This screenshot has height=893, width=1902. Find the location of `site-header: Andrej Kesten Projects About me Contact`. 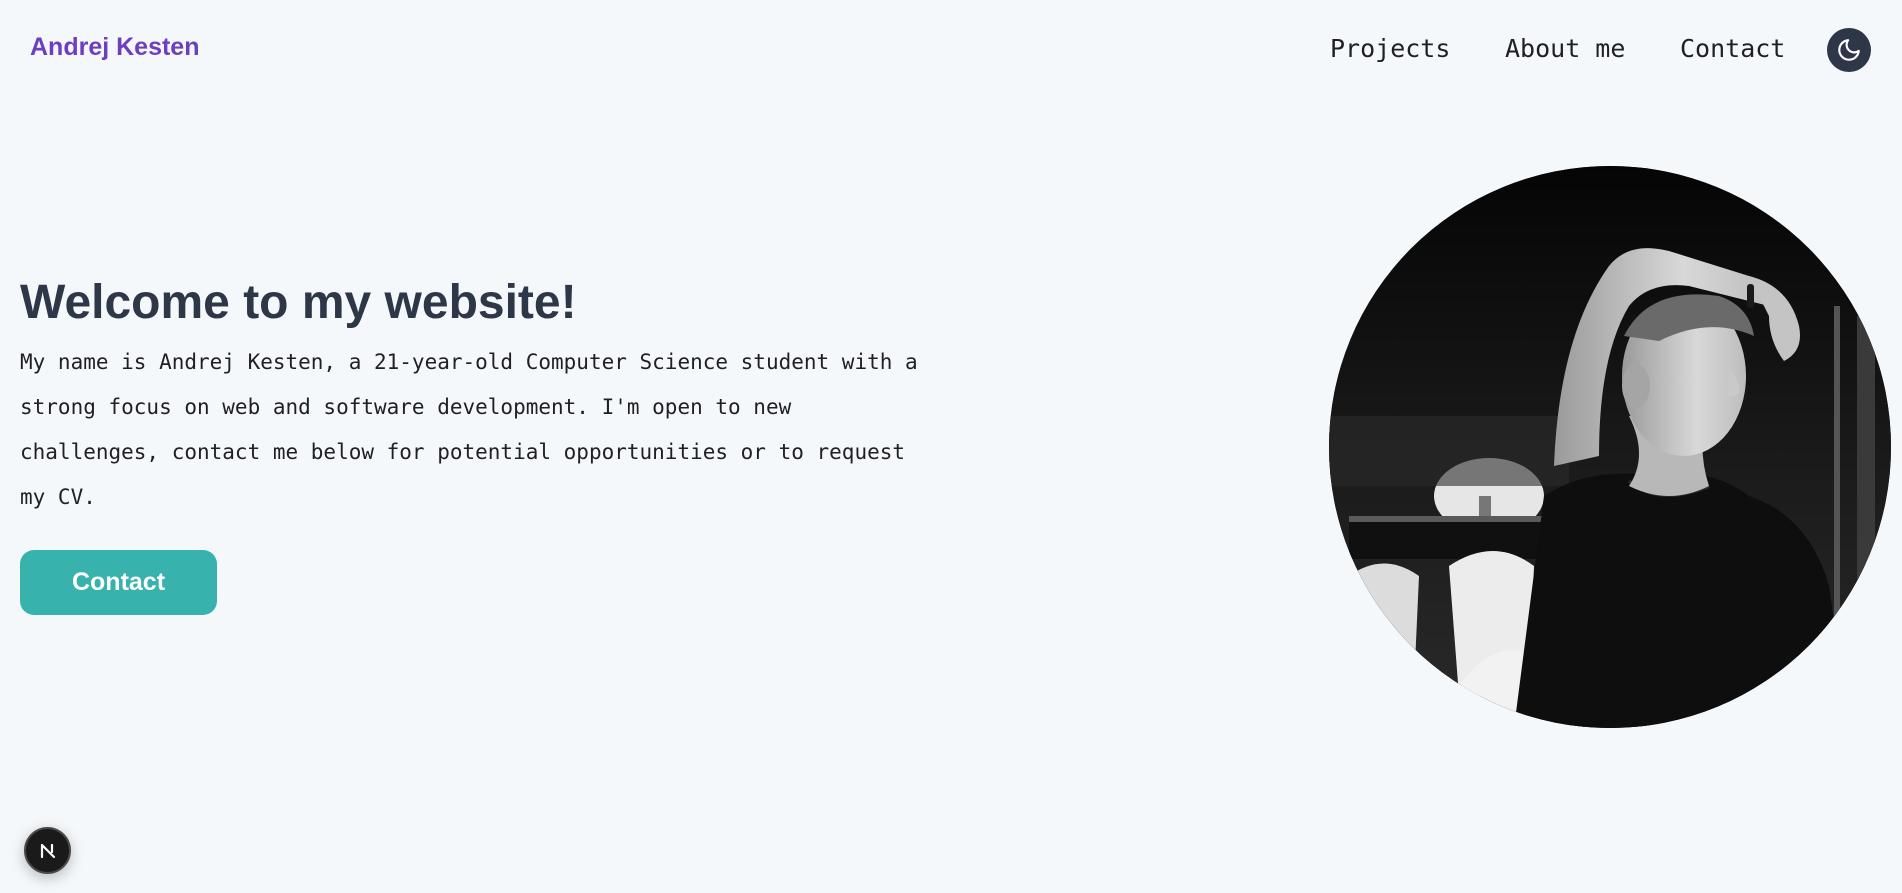

site-header: Andrej Kesten Projects About me Contact is located at coordinates (951, 50).